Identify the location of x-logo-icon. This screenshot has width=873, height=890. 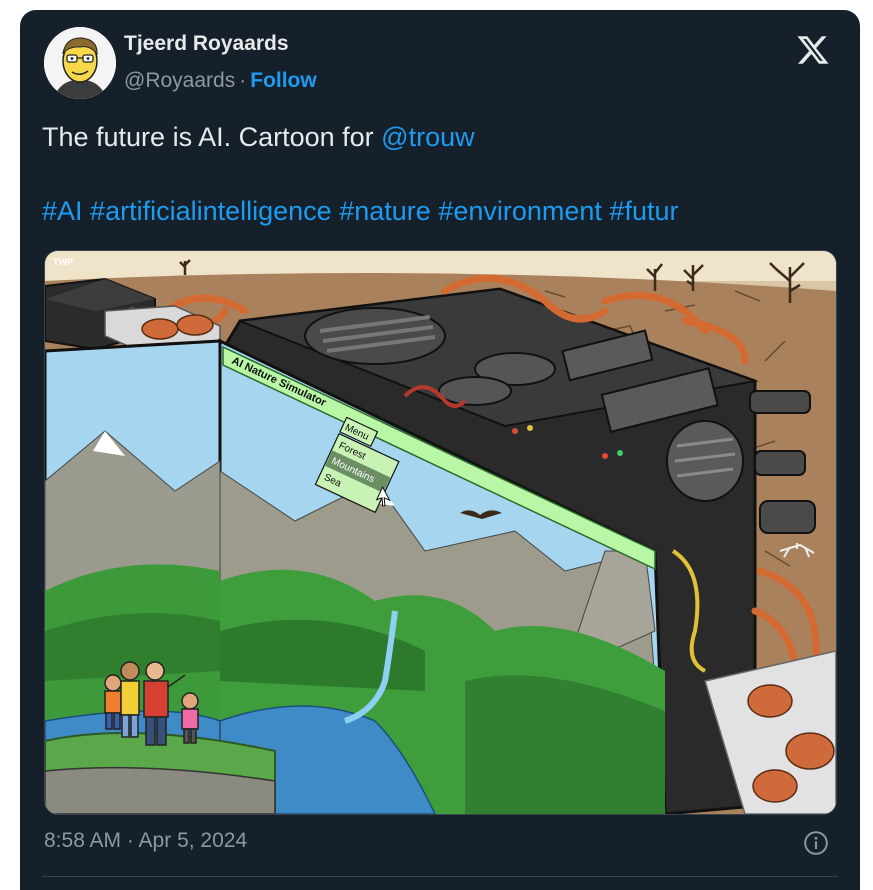
(813, 50).